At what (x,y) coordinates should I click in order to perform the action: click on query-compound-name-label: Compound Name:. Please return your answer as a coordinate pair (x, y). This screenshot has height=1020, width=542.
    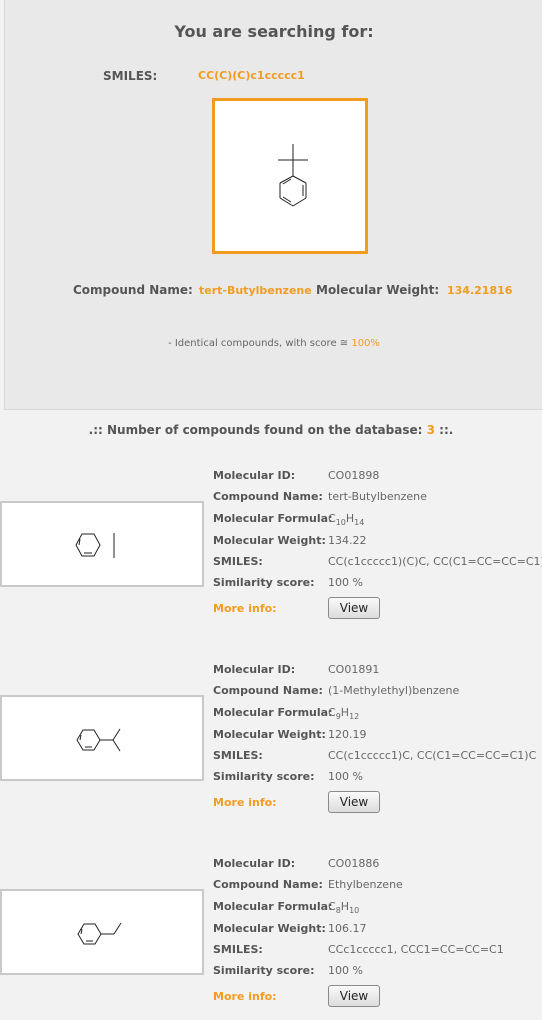
    Looking at the image, I should click on (133, 290).